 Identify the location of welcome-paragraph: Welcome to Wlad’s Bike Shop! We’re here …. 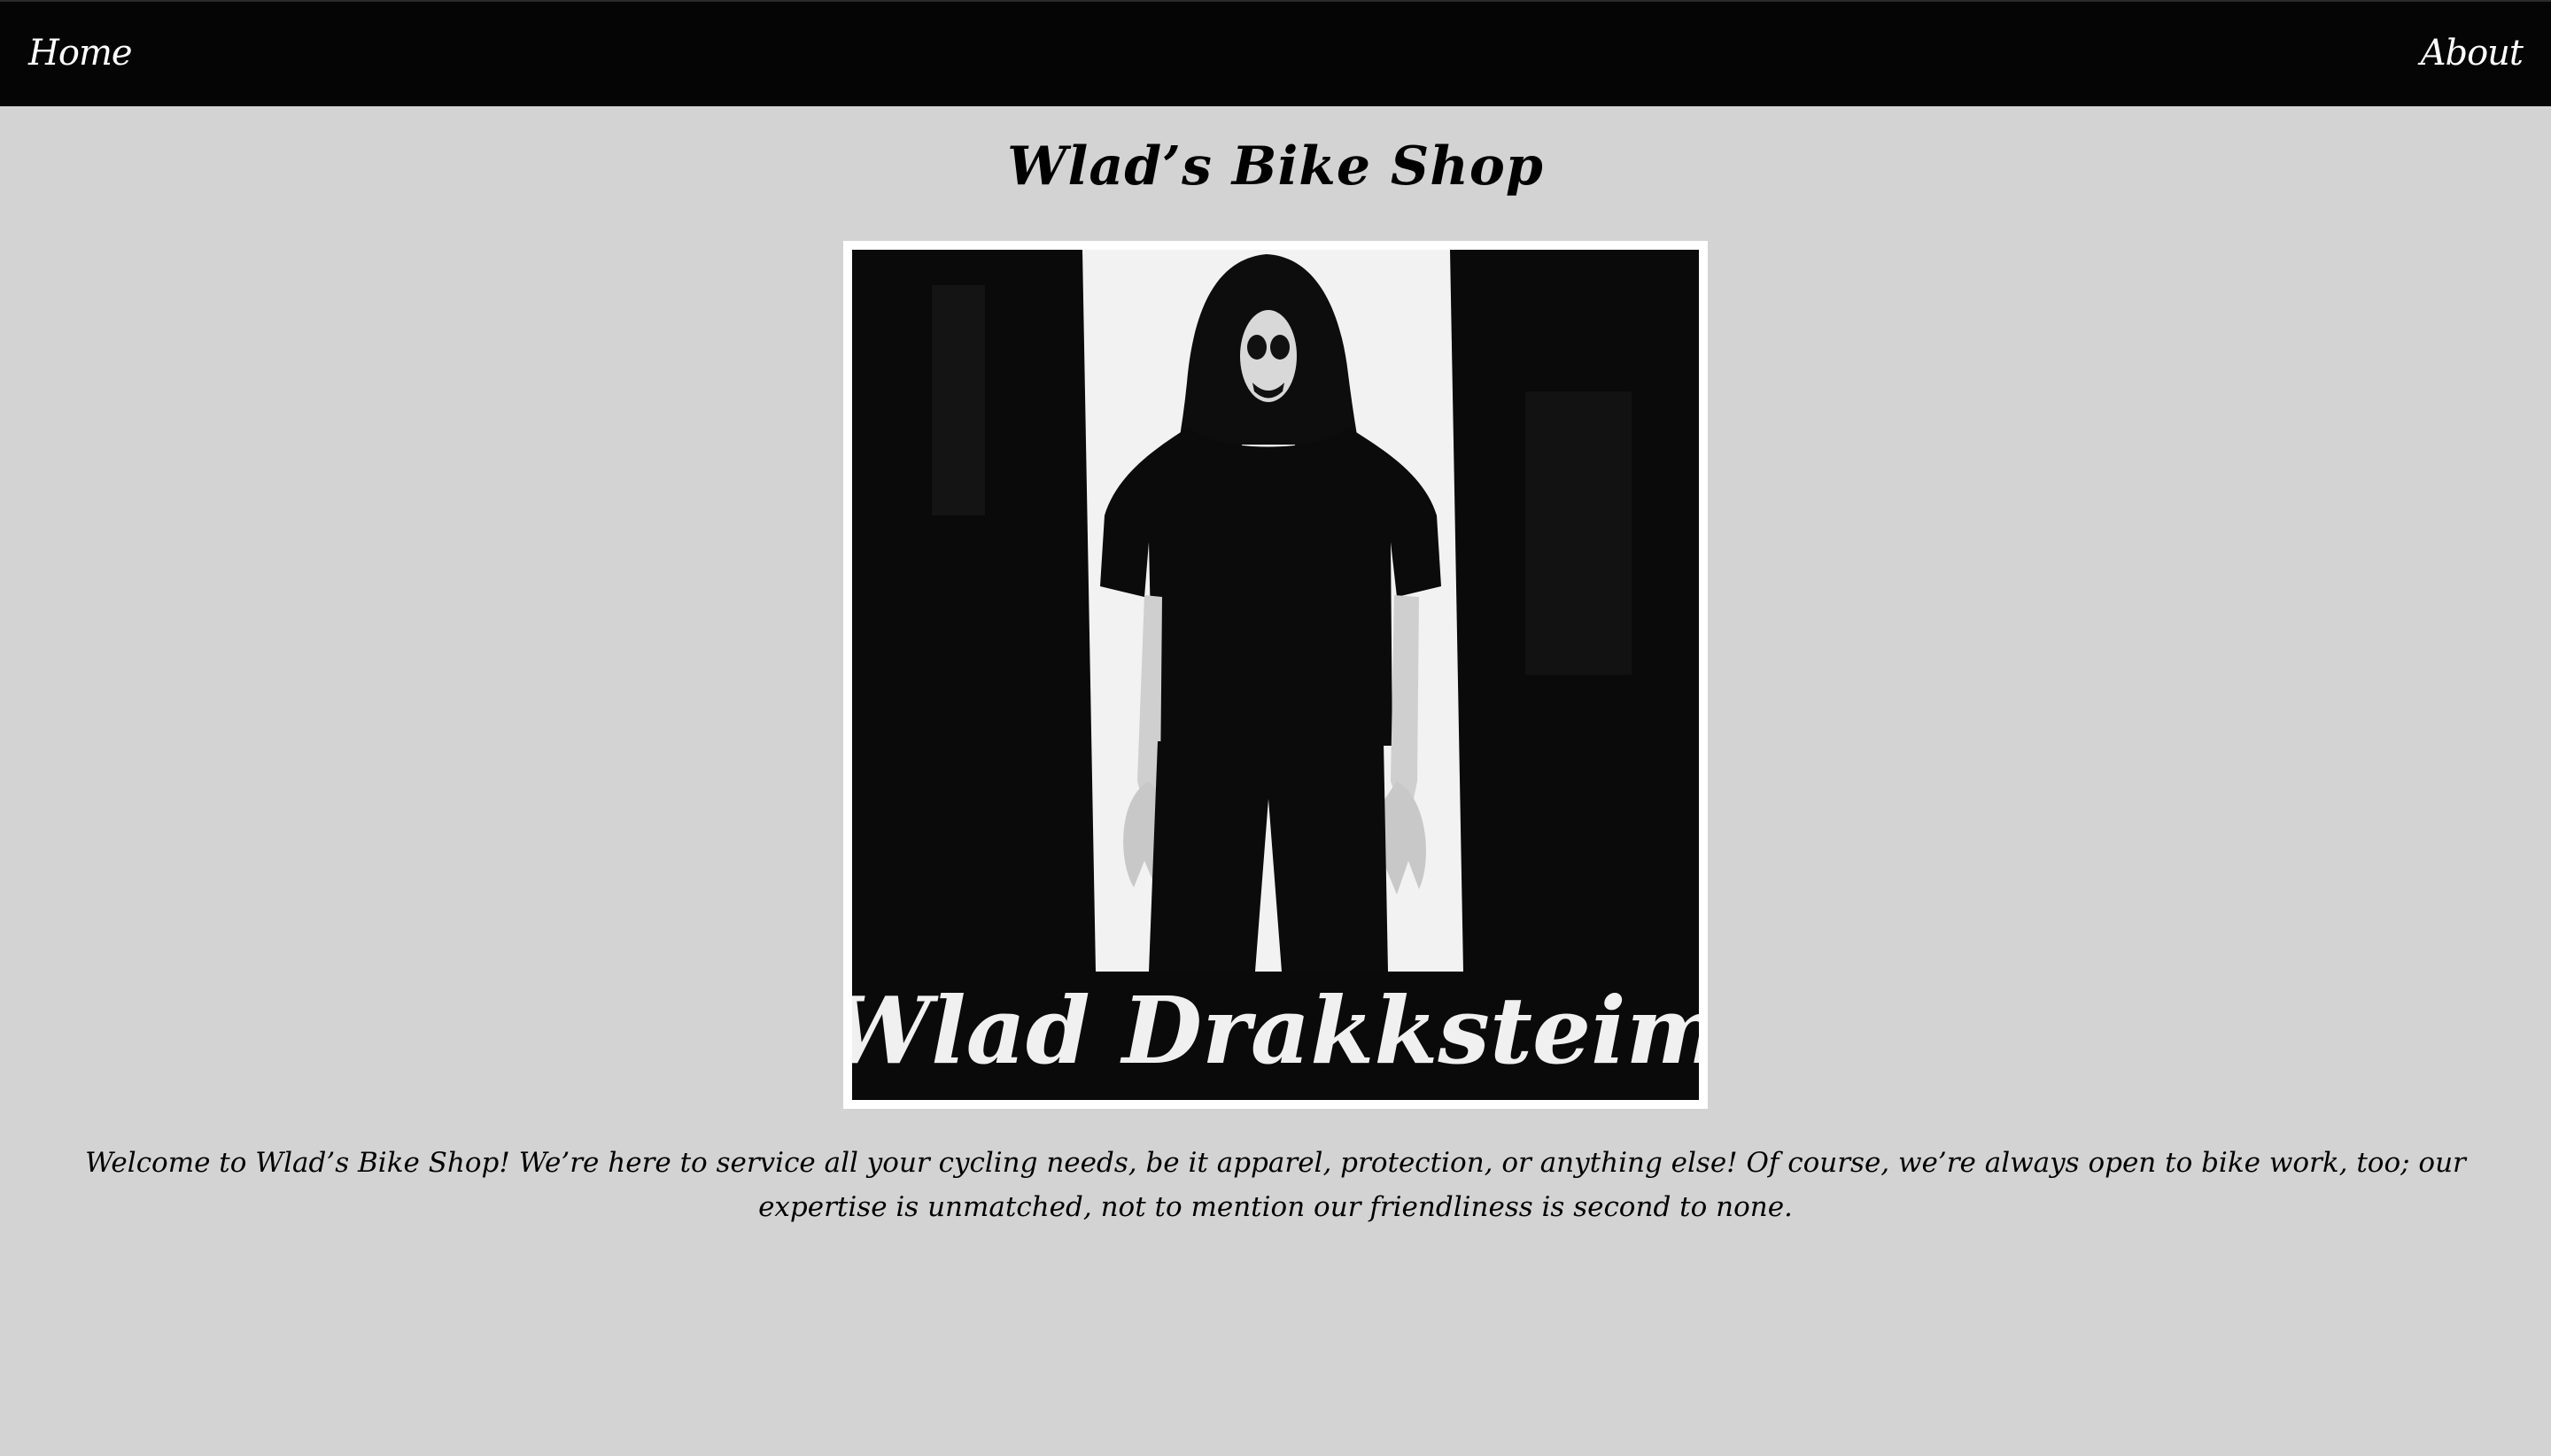
(1275, 1185).